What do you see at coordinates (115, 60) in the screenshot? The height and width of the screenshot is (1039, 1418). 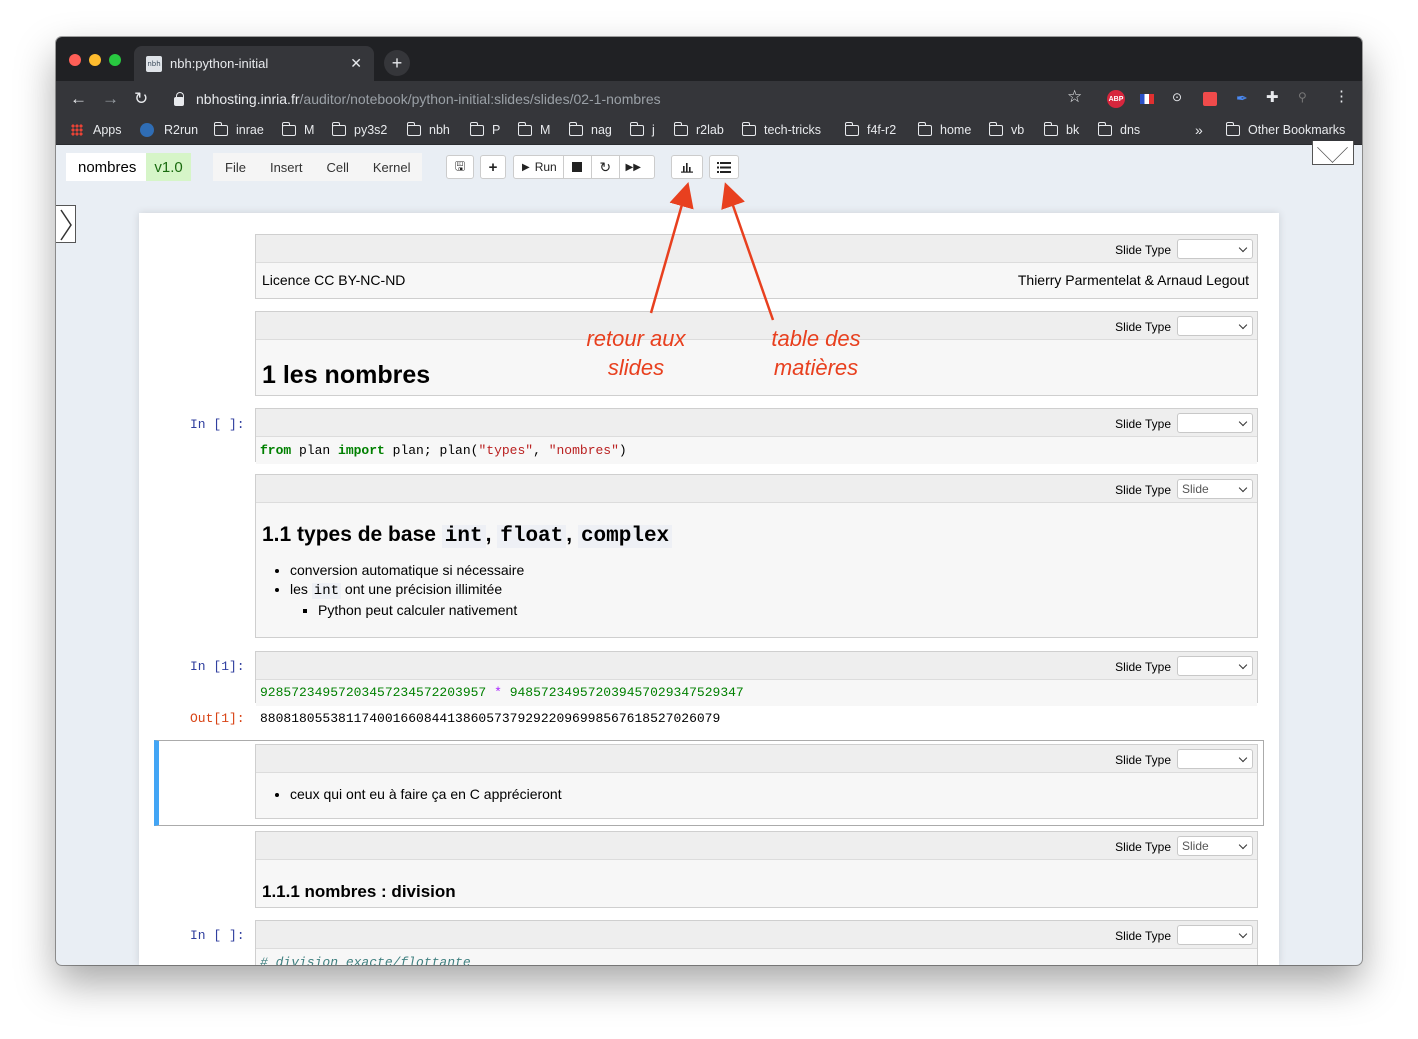 I see `zoom-window-button` at bounding box center [115, 60].